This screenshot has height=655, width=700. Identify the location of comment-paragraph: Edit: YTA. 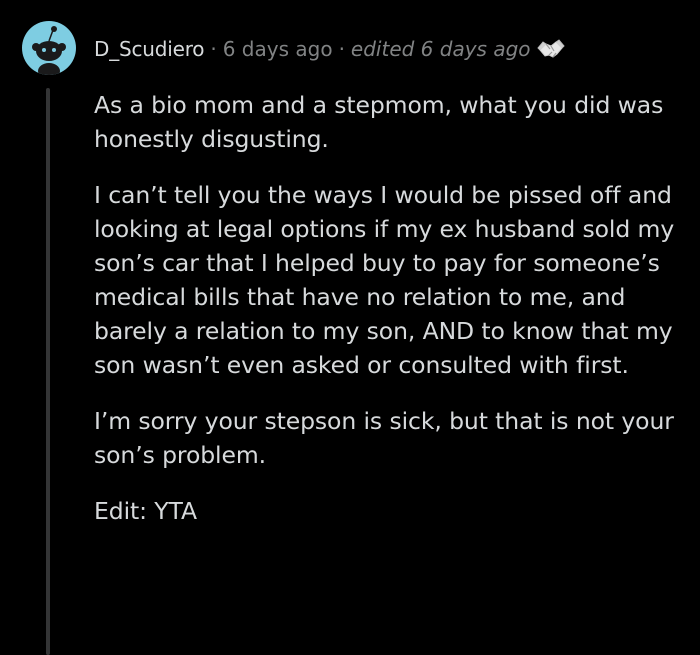
(145, 511).